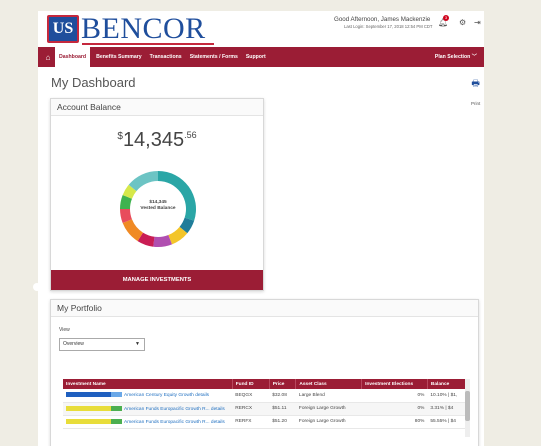 The height and width of the screenshot is (446, 541). What do you see at coordinates (119, 57) in the screenshot?
I see `tab-benefits-summary: Benefits Summary` at bounding box center [119, 57].